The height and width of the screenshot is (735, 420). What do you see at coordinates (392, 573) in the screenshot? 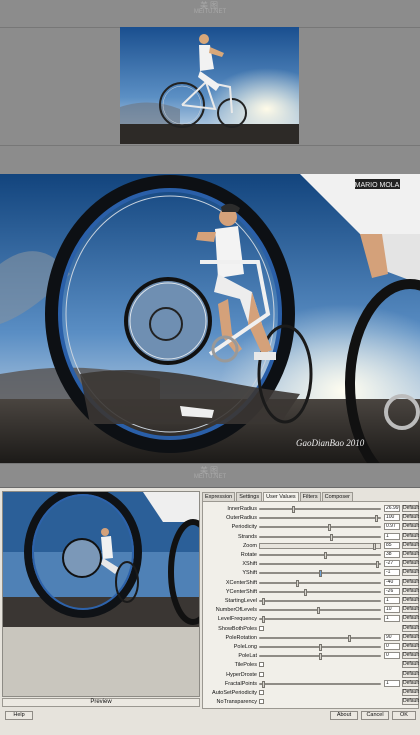
I see `param-value-field: -1` at bounding box center [392, 573].